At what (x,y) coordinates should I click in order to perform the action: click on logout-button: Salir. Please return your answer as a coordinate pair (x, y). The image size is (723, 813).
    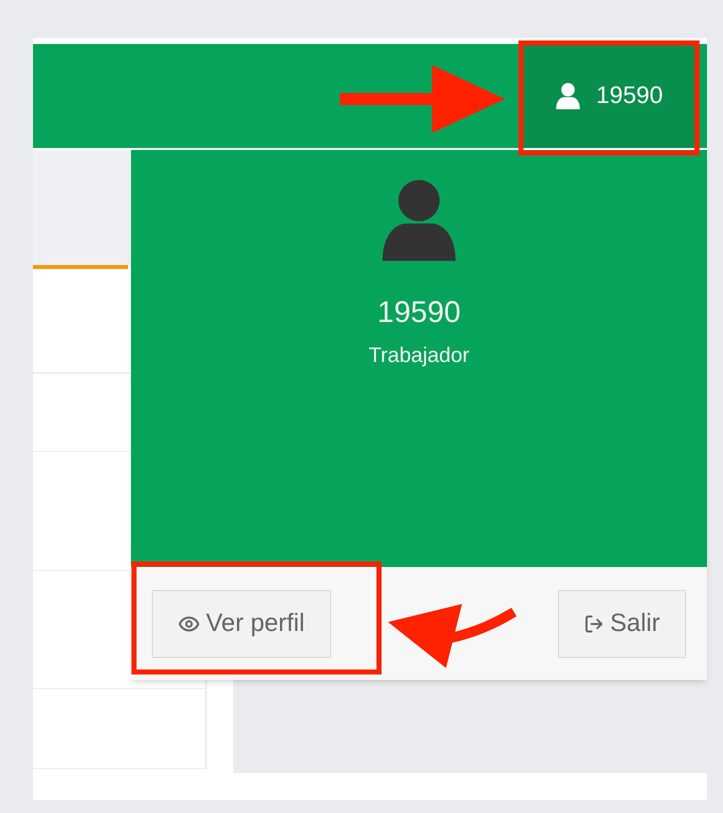
    Looking at the image, I should click on (622, 624).